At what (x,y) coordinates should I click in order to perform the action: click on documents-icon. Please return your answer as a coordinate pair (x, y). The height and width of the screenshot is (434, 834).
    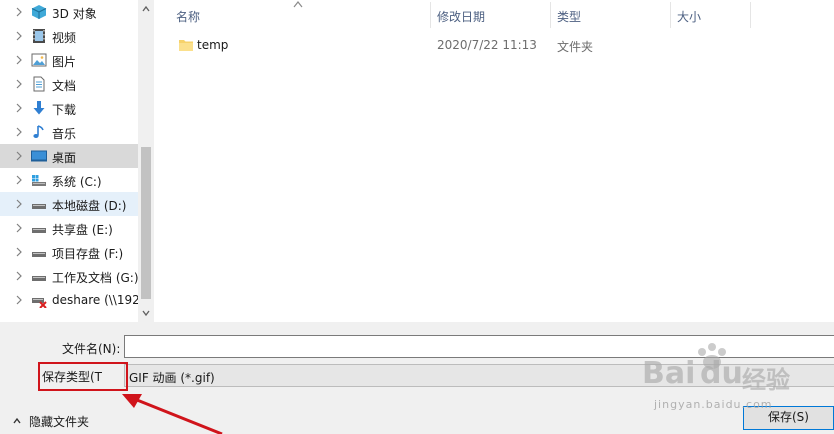
    Looking at the image, I should click on (39, 84).